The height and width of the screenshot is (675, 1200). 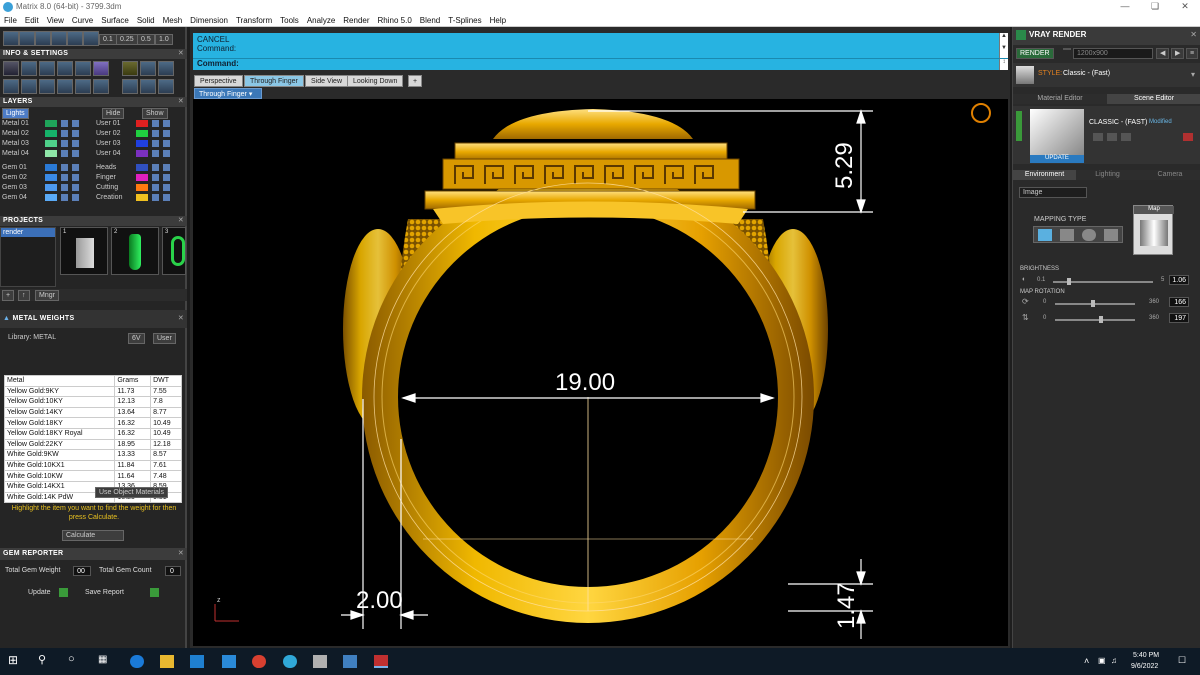 I want to click on clock-date: 9/6/2022, so click(x=1144, y=666).